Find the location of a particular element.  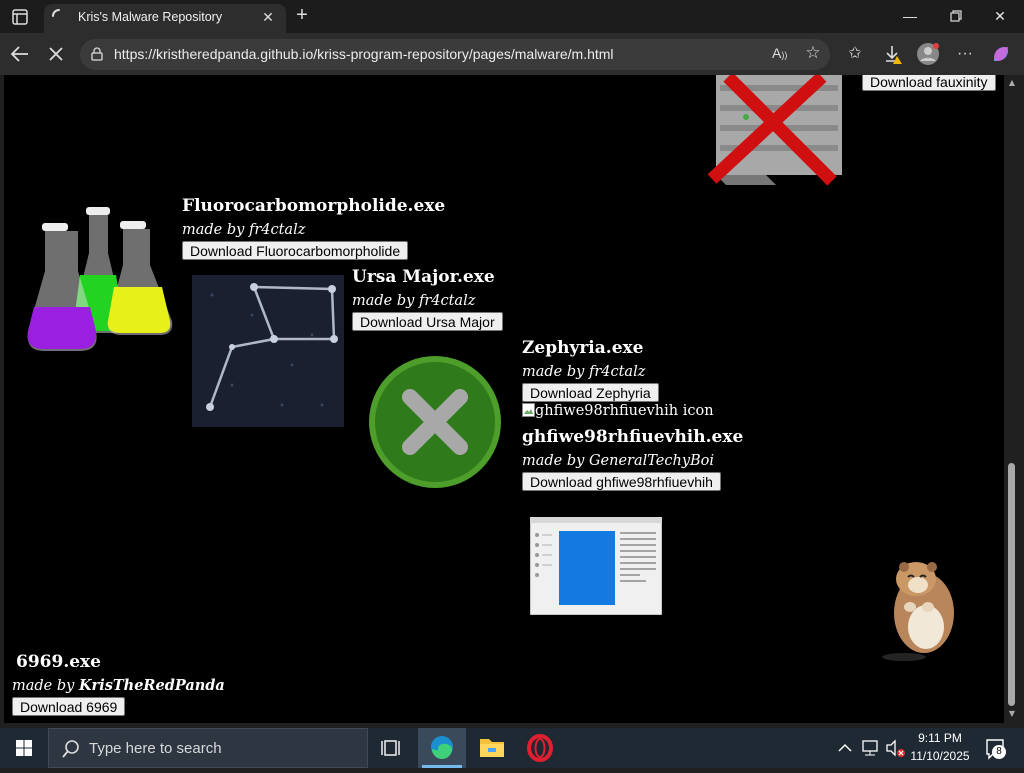

new-tab-icon: + is located at coordinates (302, 16).